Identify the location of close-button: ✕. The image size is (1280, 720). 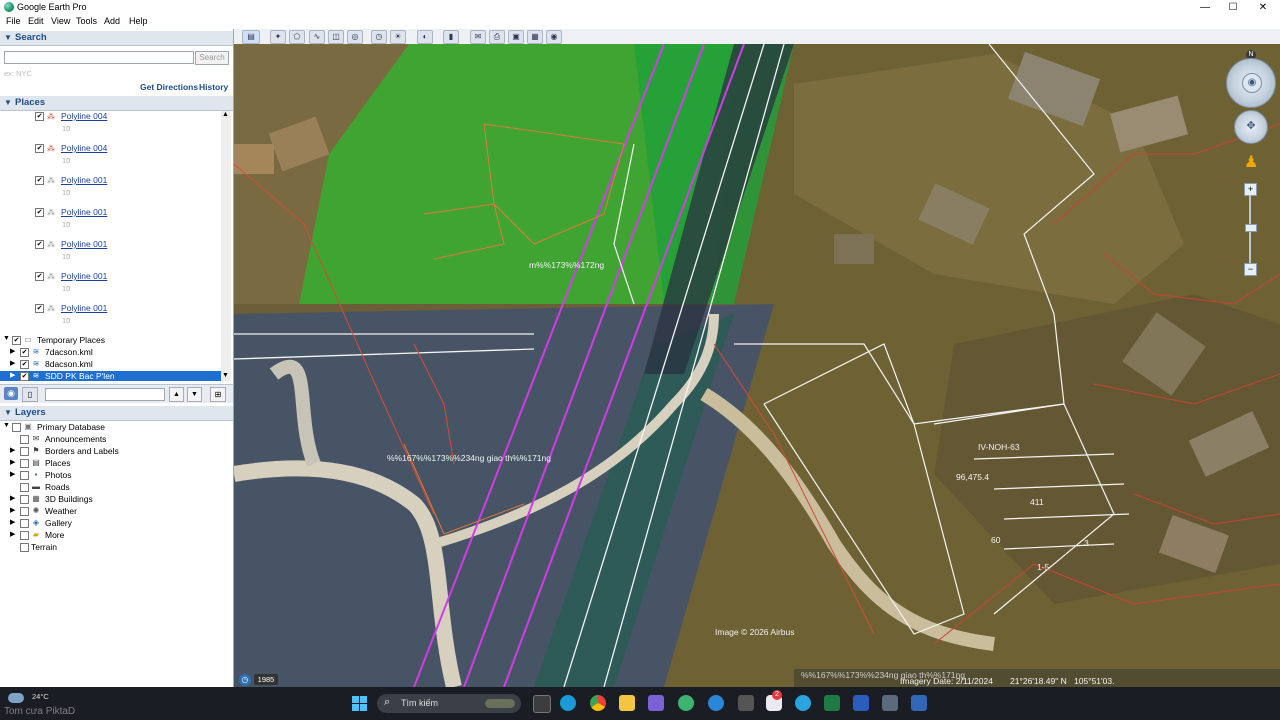
(1263, 7).